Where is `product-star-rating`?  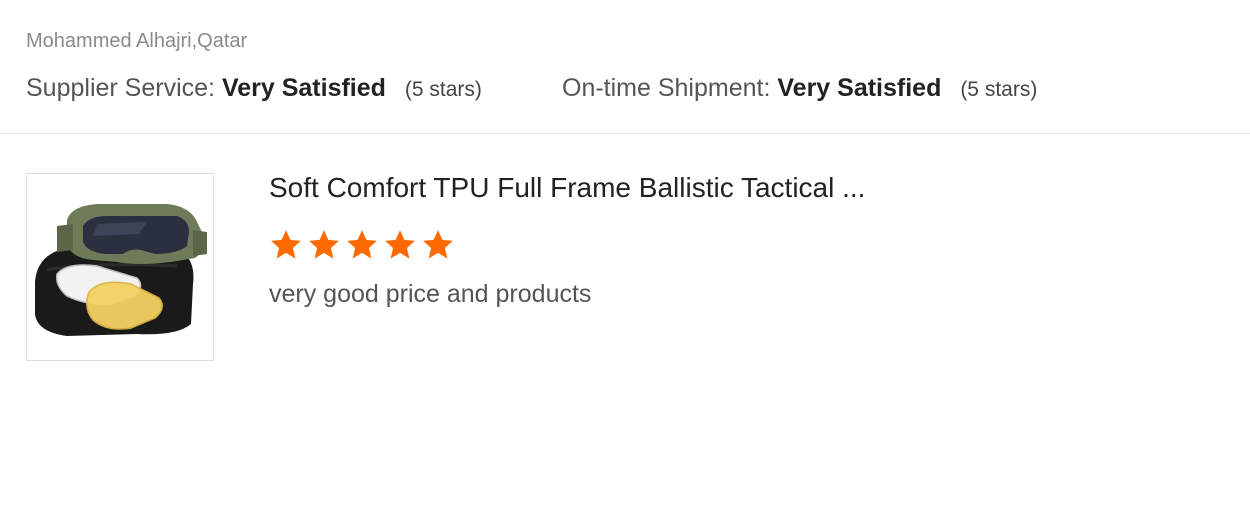
product-star-rating is located at coordinates (362, 246).